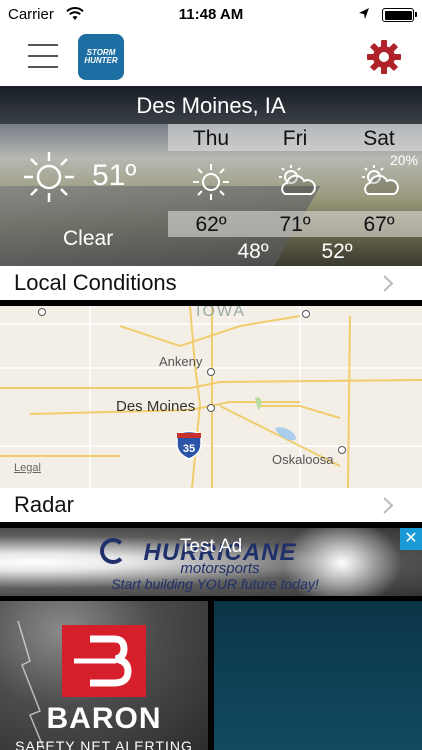 The width and height of the screenshot is (422, 750). I want to click on app-logo: STORM HUNTER, so click(101, 57).